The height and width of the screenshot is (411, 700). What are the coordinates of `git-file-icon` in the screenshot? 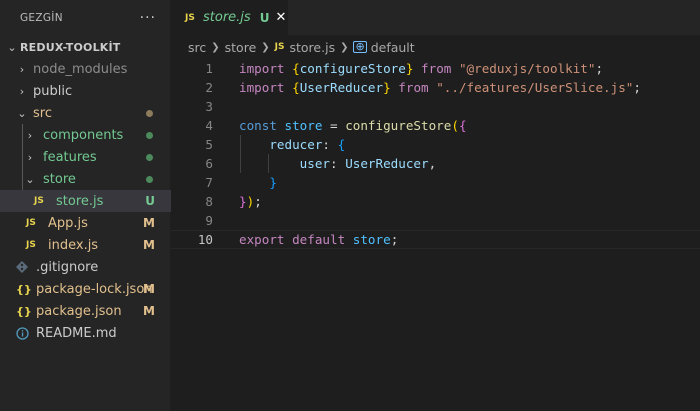 It's located at (26, 267).